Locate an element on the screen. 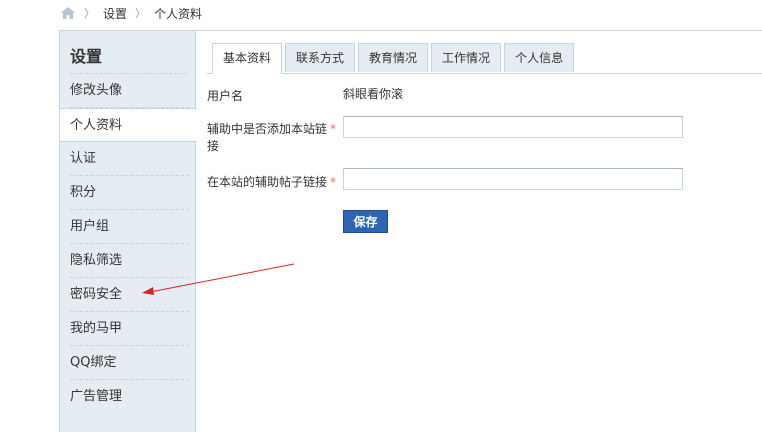  sidebar-item-label: 积分 is located at coordinates (83, 192).